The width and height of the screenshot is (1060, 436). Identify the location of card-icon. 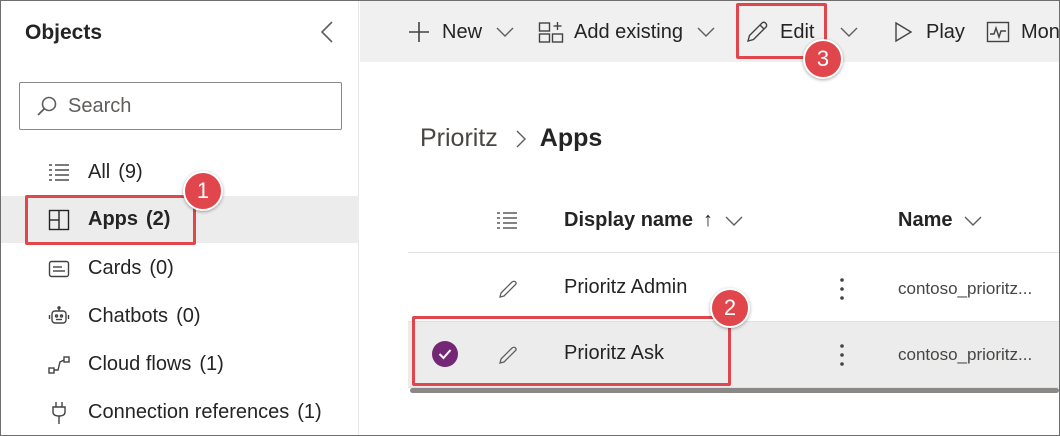
(59, 269).